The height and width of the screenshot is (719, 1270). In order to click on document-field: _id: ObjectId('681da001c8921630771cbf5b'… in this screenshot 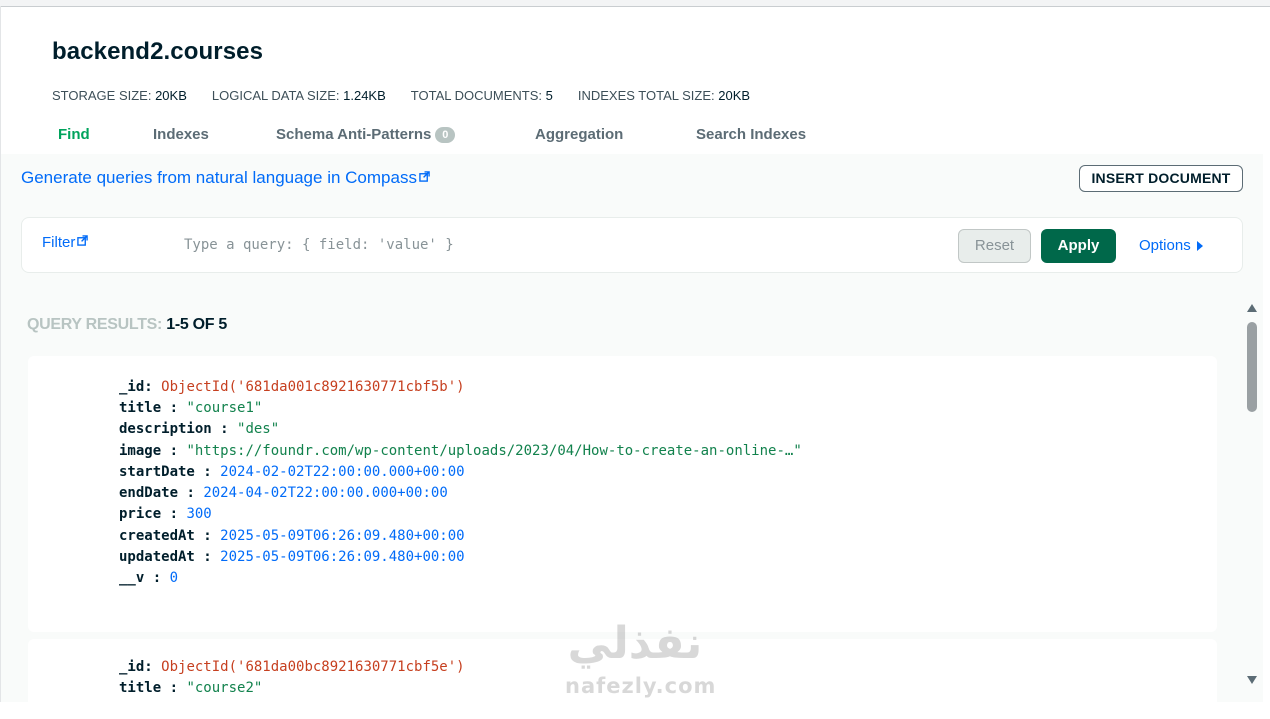, I will do `click(292, 387)`.